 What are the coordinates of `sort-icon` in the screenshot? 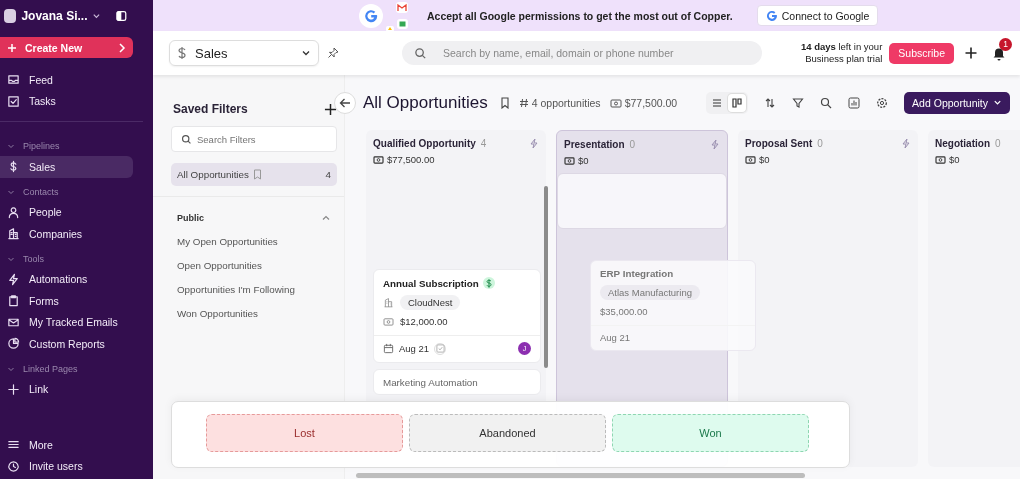 It's located at (770, 102).